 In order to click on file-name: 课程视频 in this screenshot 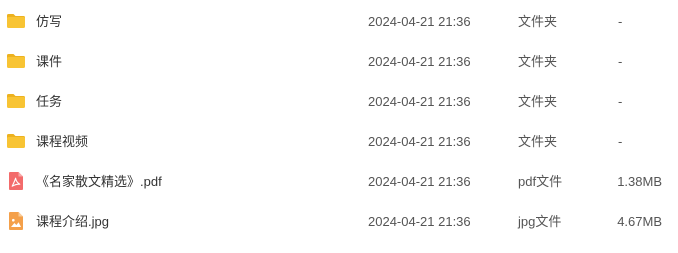, I will do `click(62, 141)`.